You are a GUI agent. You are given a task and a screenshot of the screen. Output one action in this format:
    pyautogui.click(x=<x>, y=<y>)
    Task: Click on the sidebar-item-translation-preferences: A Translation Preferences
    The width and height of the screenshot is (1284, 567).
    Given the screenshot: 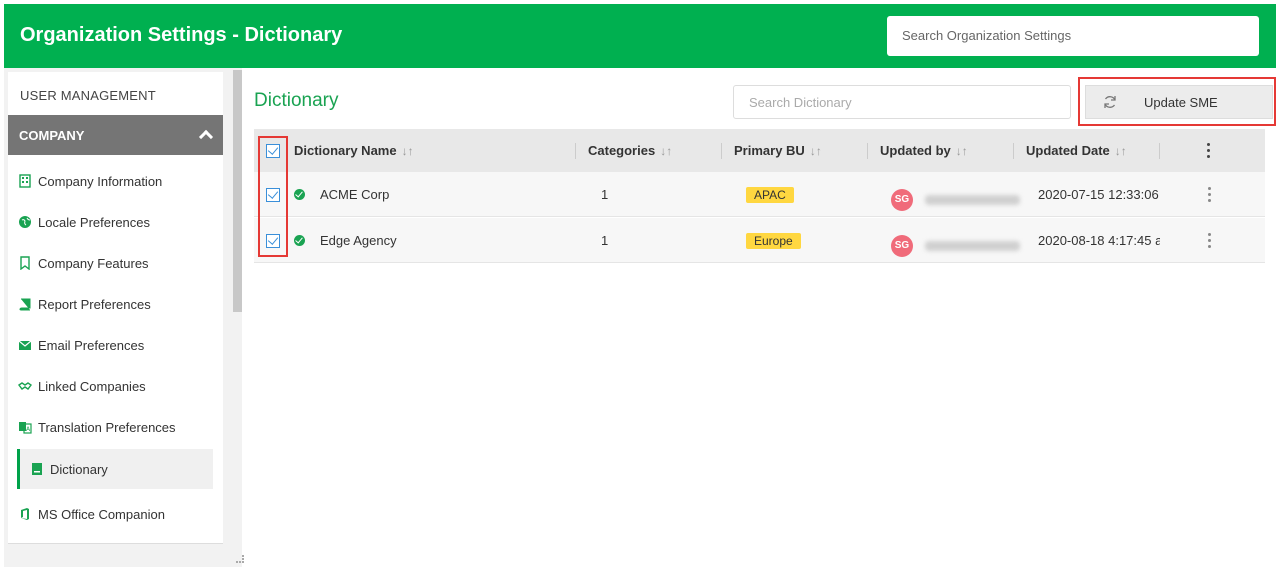 What is the action you would take?
    pyautogui.click(x=118, y=427)
    